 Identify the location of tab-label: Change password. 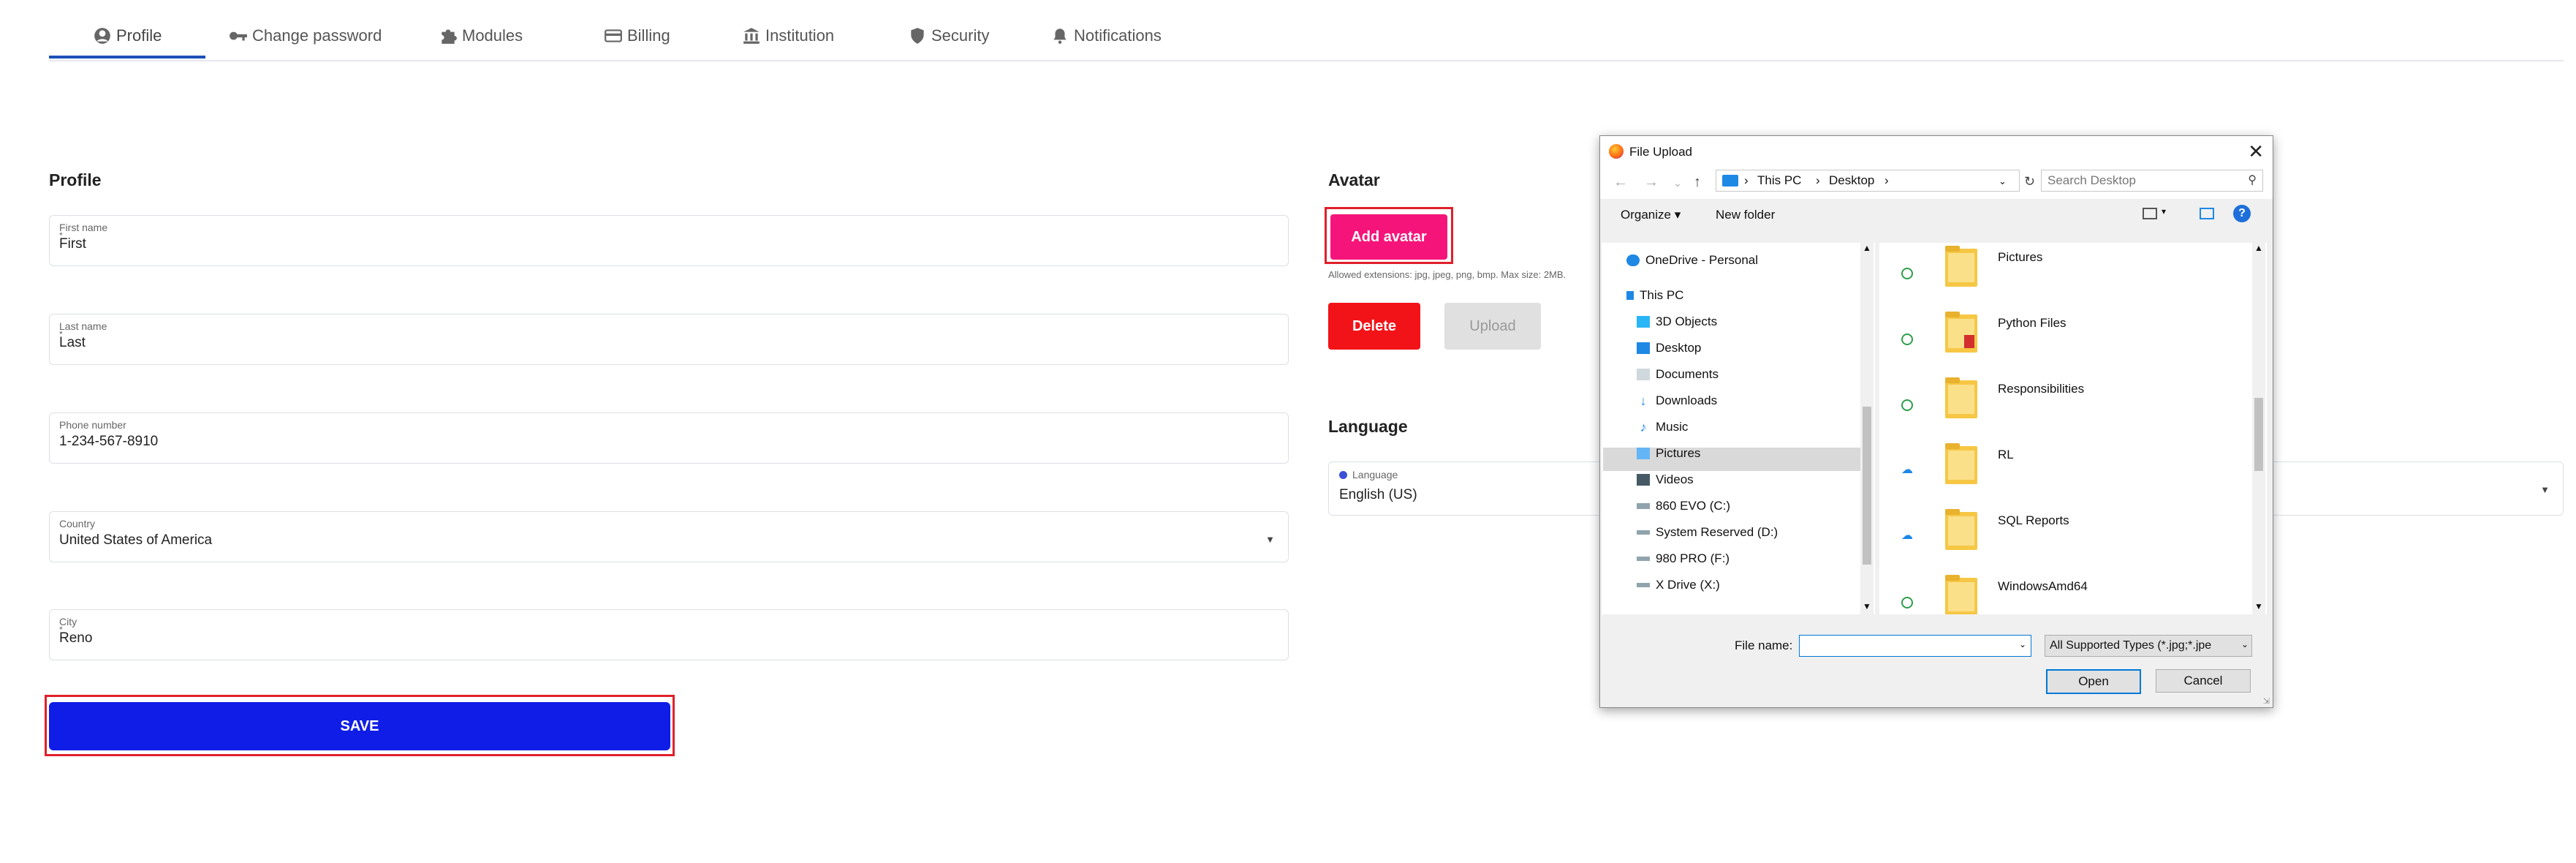
(317, 35).